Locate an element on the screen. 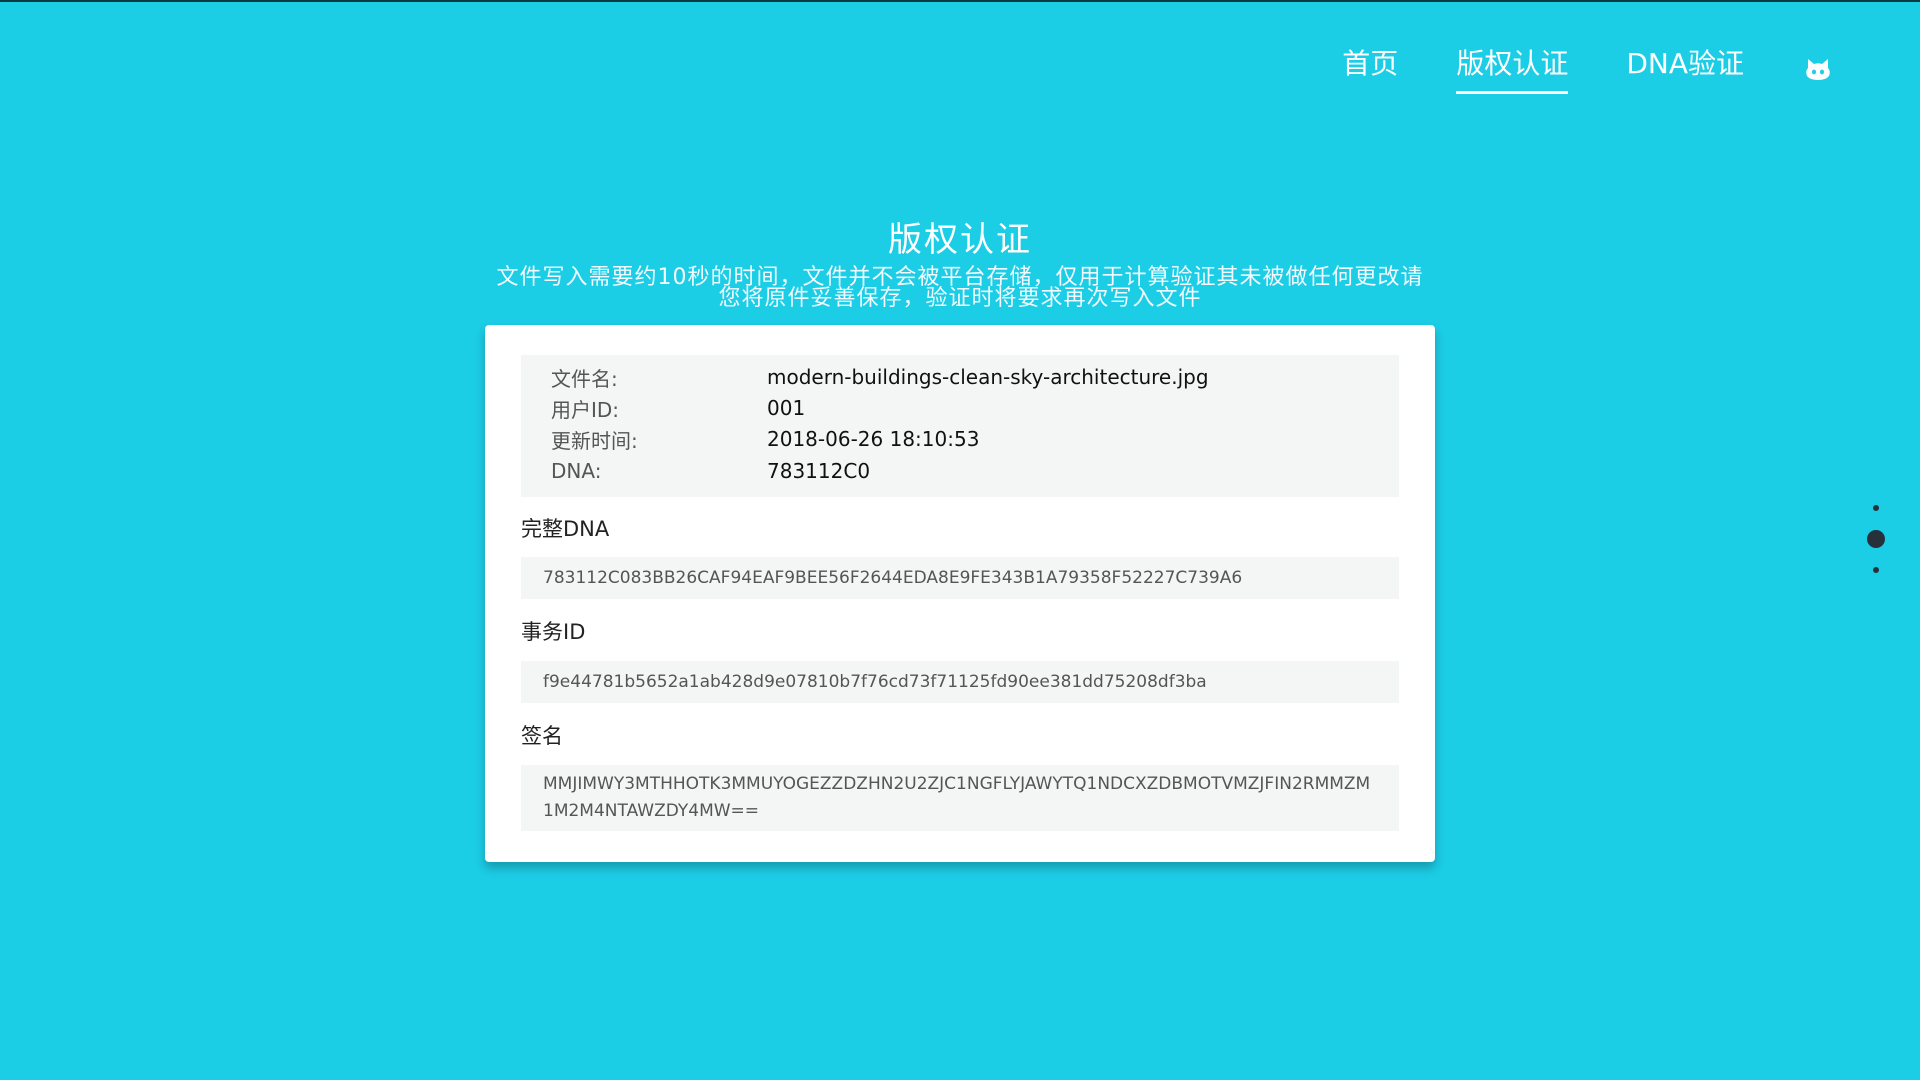 This screenshot has width=1920, height=1080. user-id-label: 用户ID: is located at coordinates (585, 409).